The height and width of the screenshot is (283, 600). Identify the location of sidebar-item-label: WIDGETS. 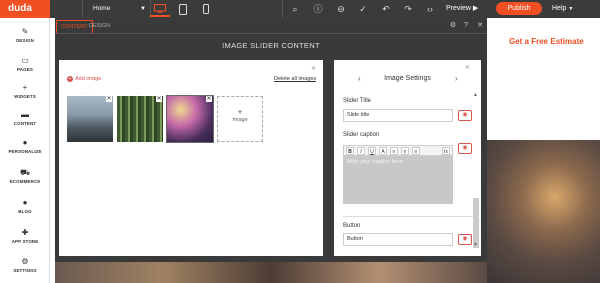
(25, 96).